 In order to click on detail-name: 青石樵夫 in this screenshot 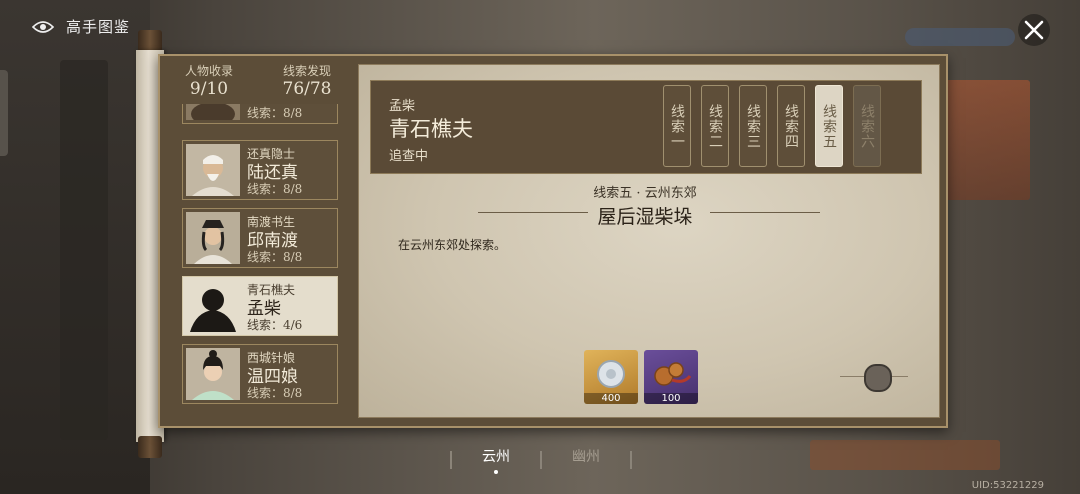, I will do `click(431, 129)`.